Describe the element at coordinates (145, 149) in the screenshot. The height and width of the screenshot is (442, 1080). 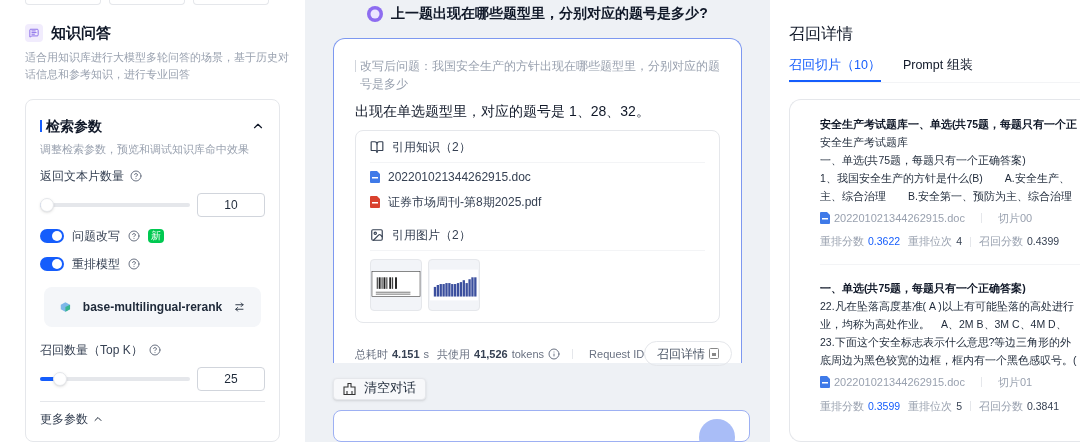
I see `section-subtitle: 调整检索参数，预览和调试知识库命中效果` at that location.